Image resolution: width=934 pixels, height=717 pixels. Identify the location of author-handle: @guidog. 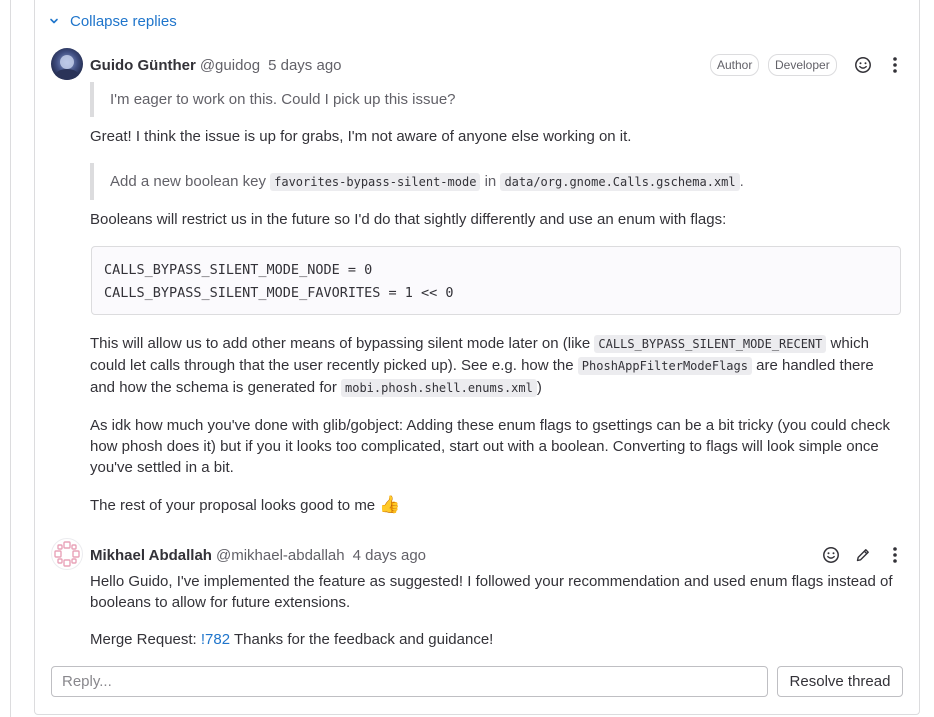
(230, 65).